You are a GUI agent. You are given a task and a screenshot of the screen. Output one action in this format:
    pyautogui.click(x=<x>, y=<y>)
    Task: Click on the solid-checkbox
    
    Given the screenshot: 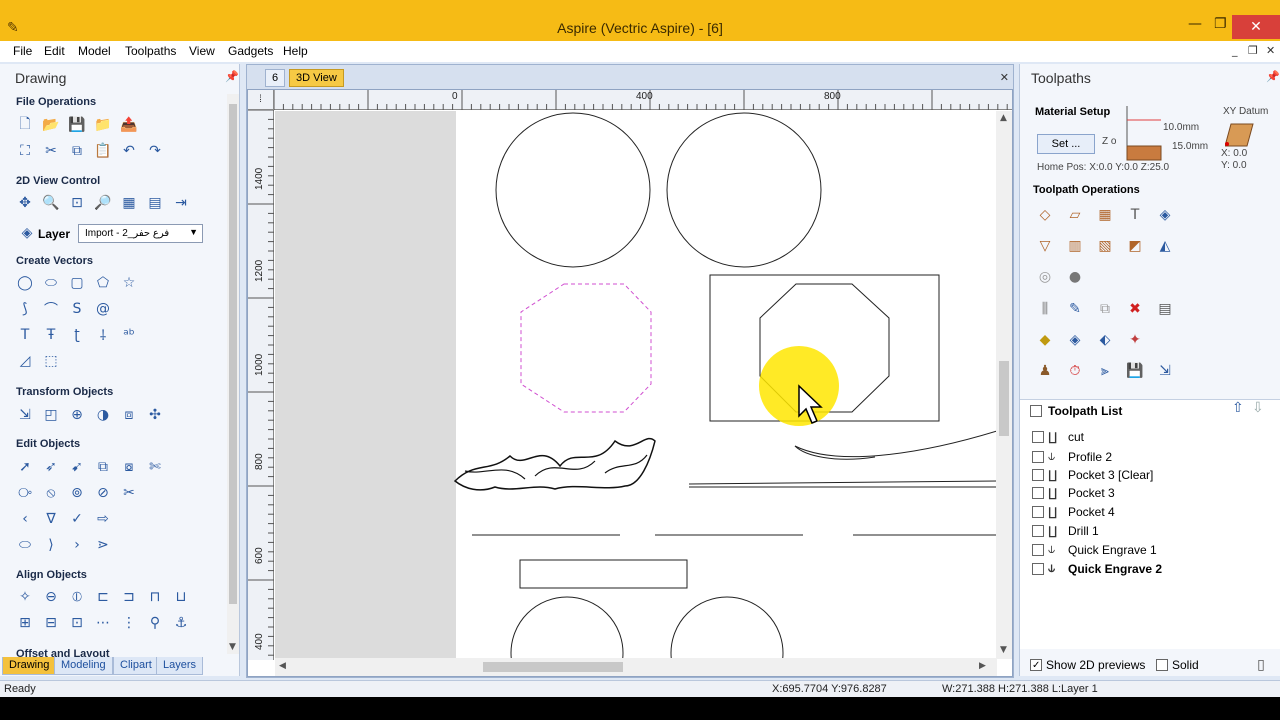 What is the action you would take?
    pyautogui.click(x=1162, y=665)
    